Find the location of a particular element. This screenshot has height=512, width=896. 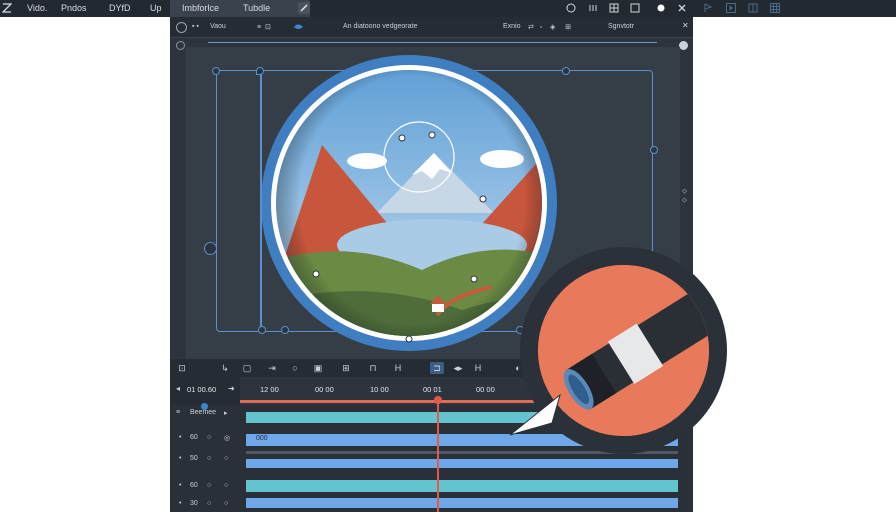

link-icon: ⊐ is located at coordinates (437, 368).